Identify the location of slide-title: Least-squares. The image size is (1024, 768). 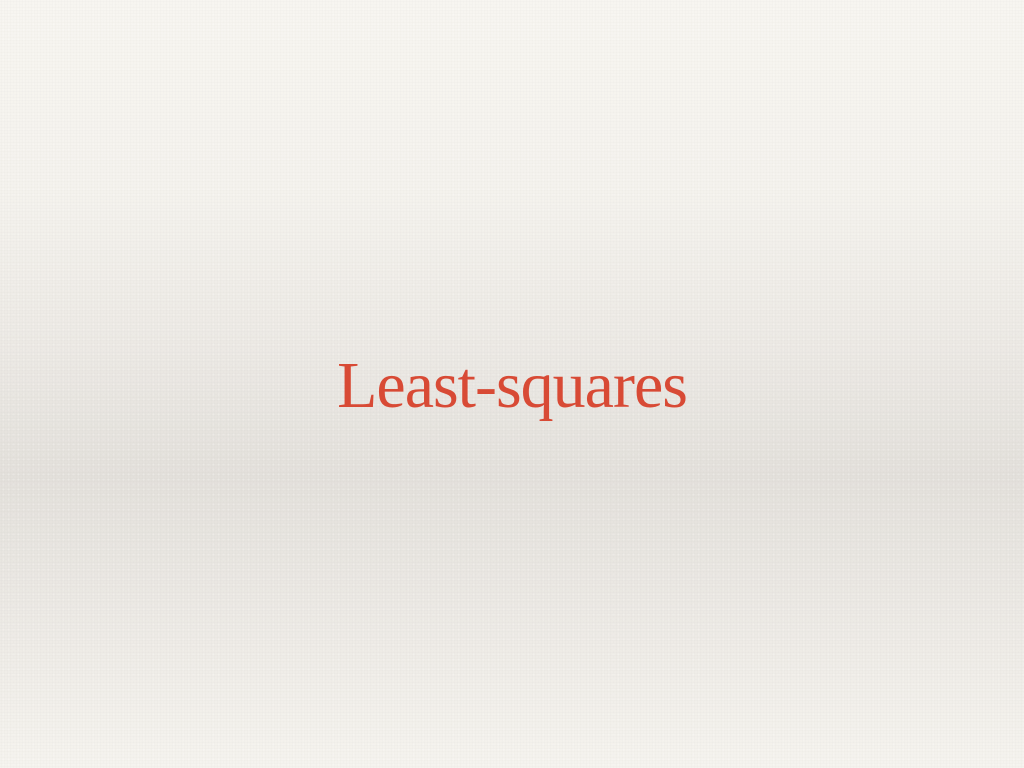
(512, 385).